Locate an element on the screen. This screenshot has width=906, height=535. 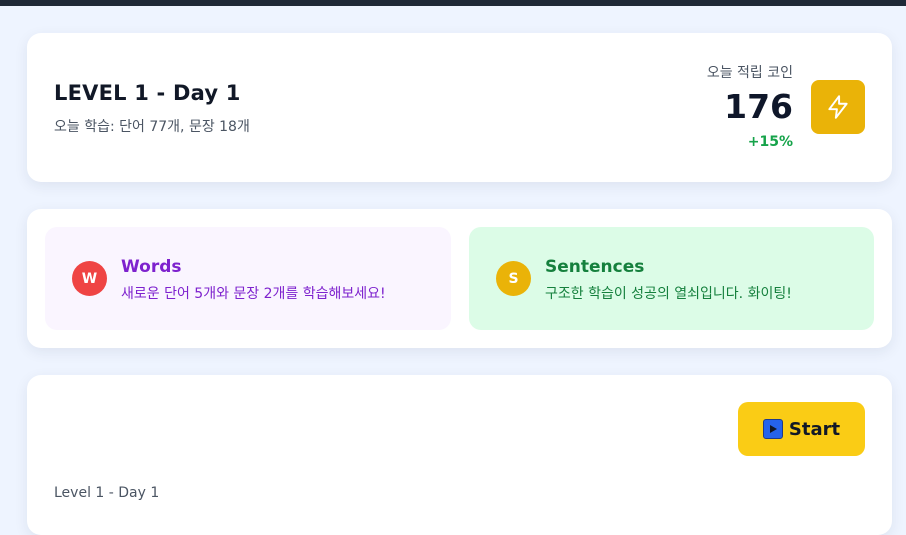
sentences-tile: S Sentences 구조한 학습이 성공의 열쇠입니다. 화이팅! is located at coordinates (671, 278).